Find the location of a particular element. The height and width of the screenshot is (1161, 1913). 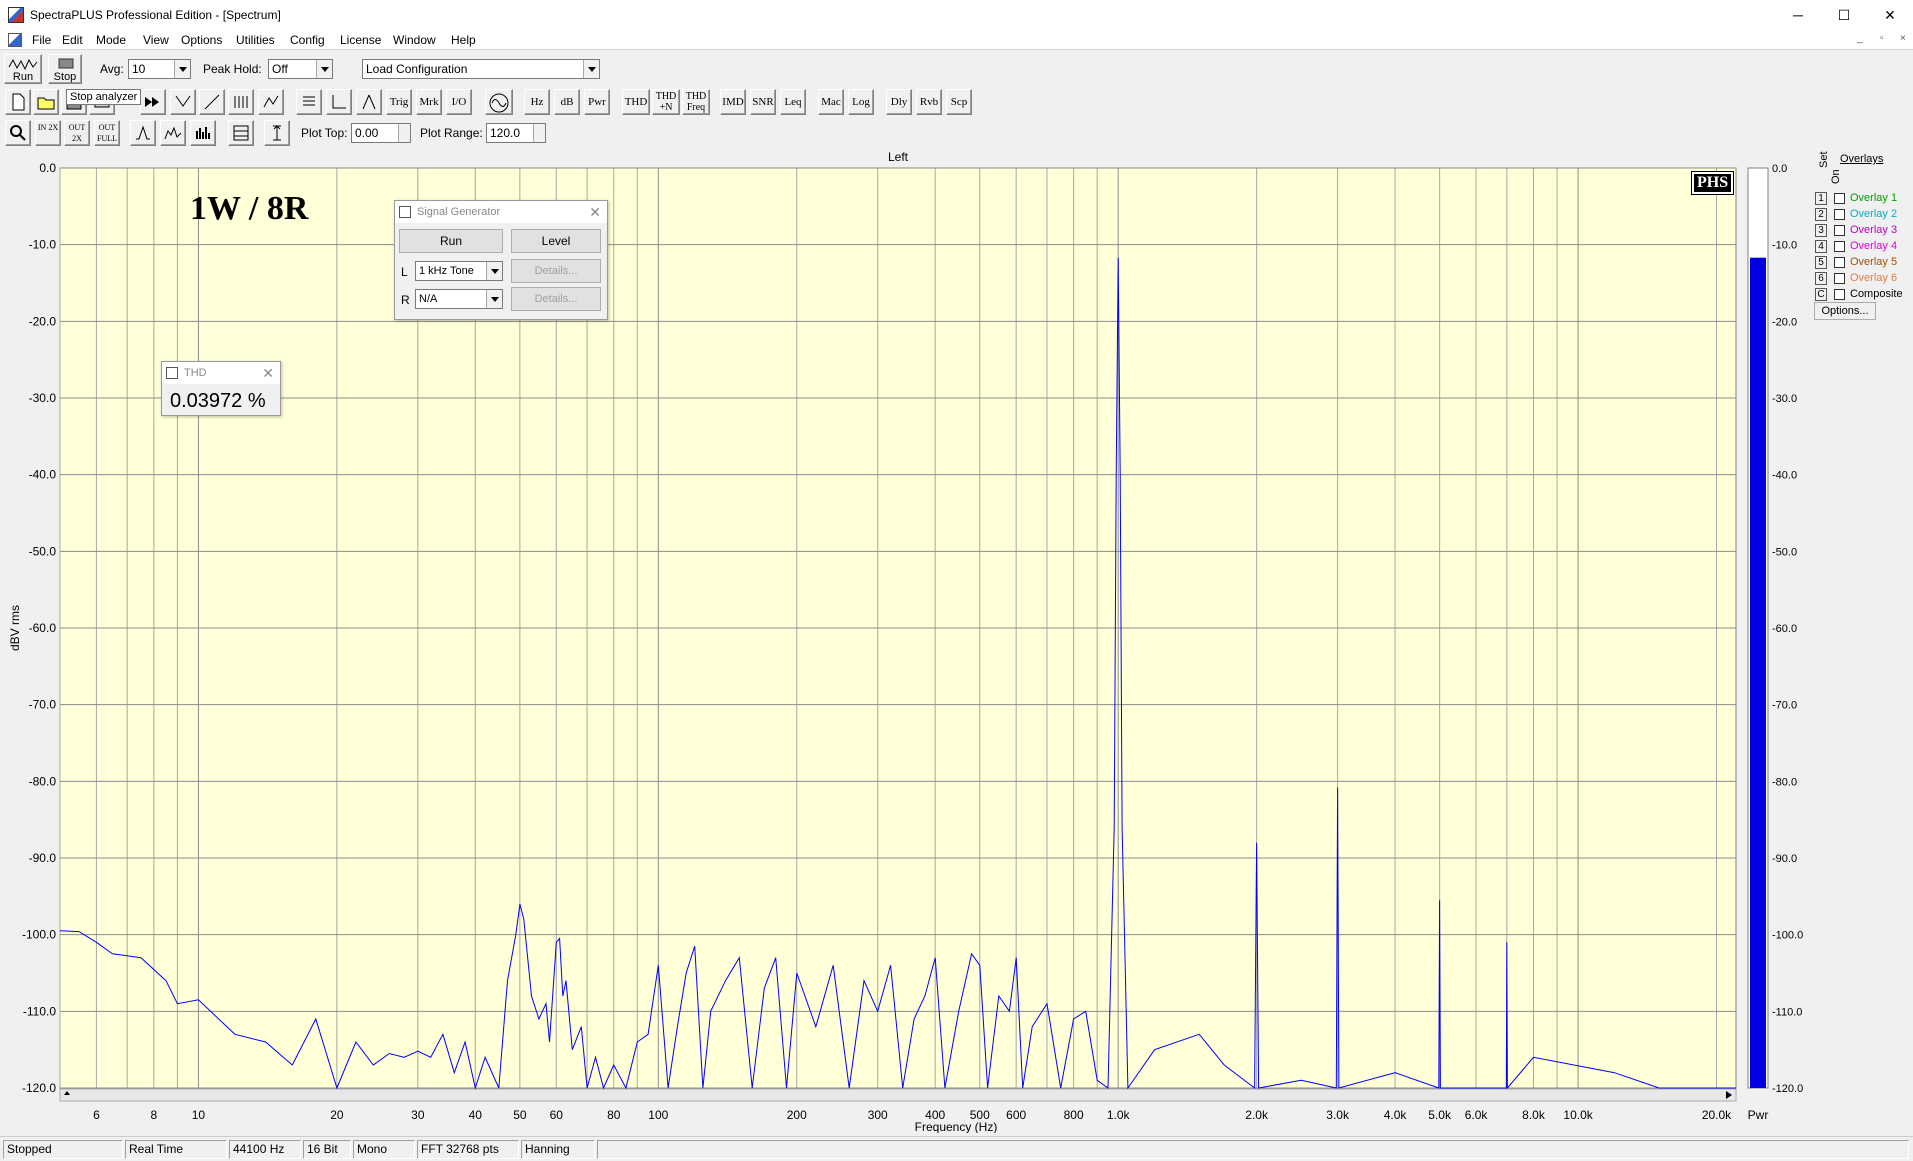

x-tick-label: 80 is located at coordinates (614, 1115).